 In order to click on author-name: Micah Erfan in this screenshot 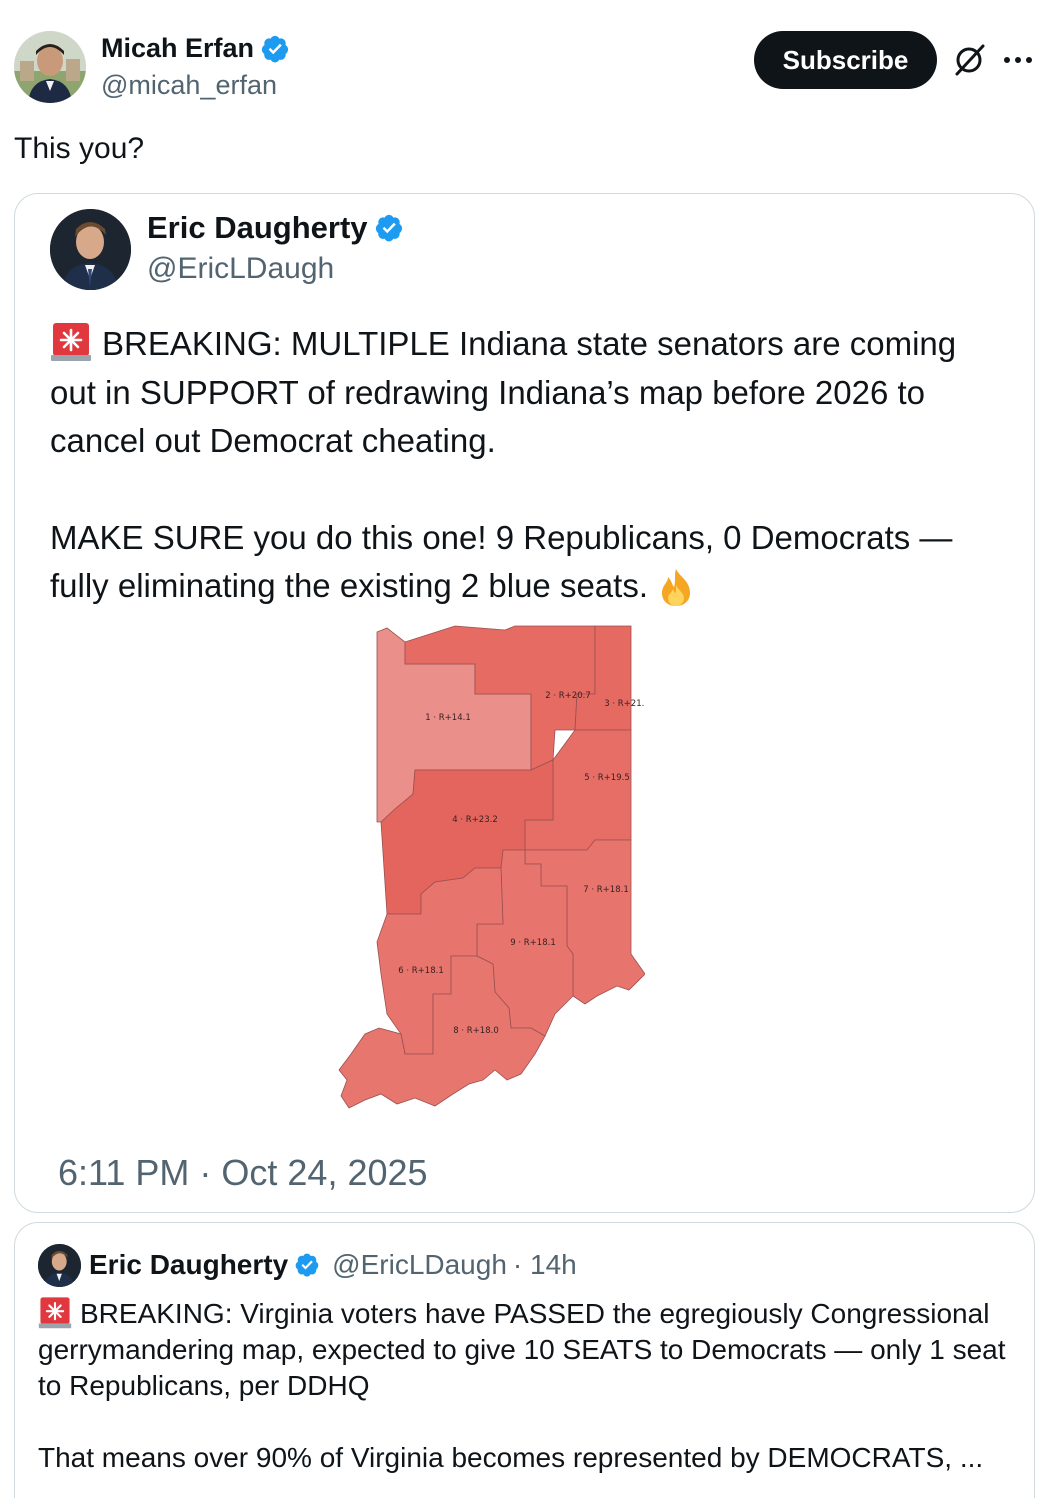, I will do `click(177, 48)`.